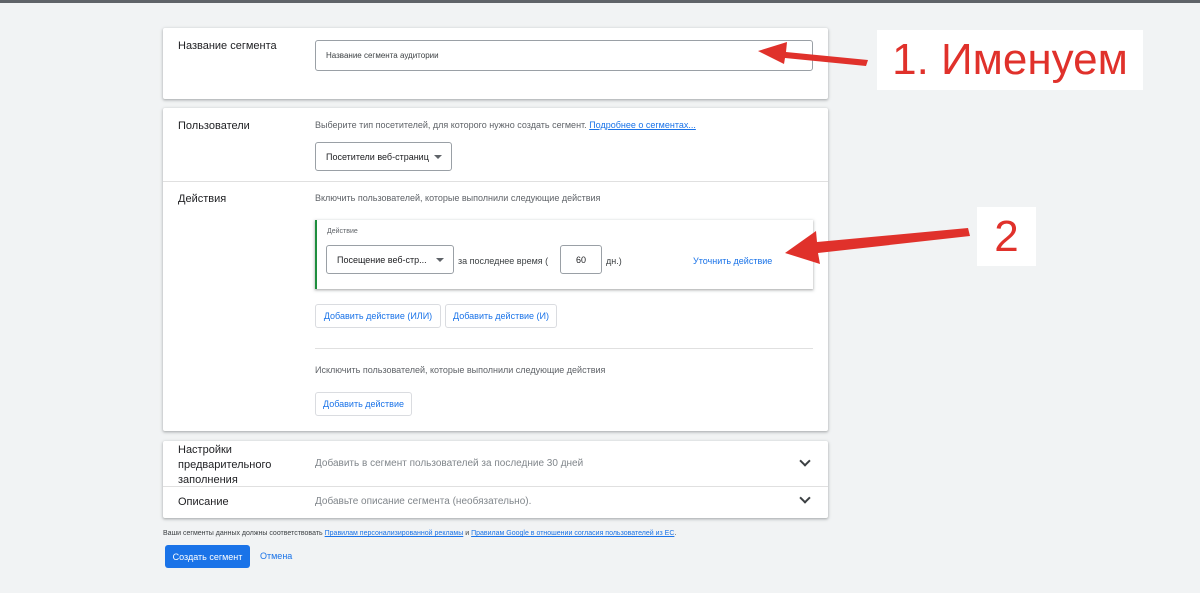 The width and height of the screenshot is (1200, 593). I want to click on visitor-type-dropdown: Посетители веб-страниц, so click(383, 156).